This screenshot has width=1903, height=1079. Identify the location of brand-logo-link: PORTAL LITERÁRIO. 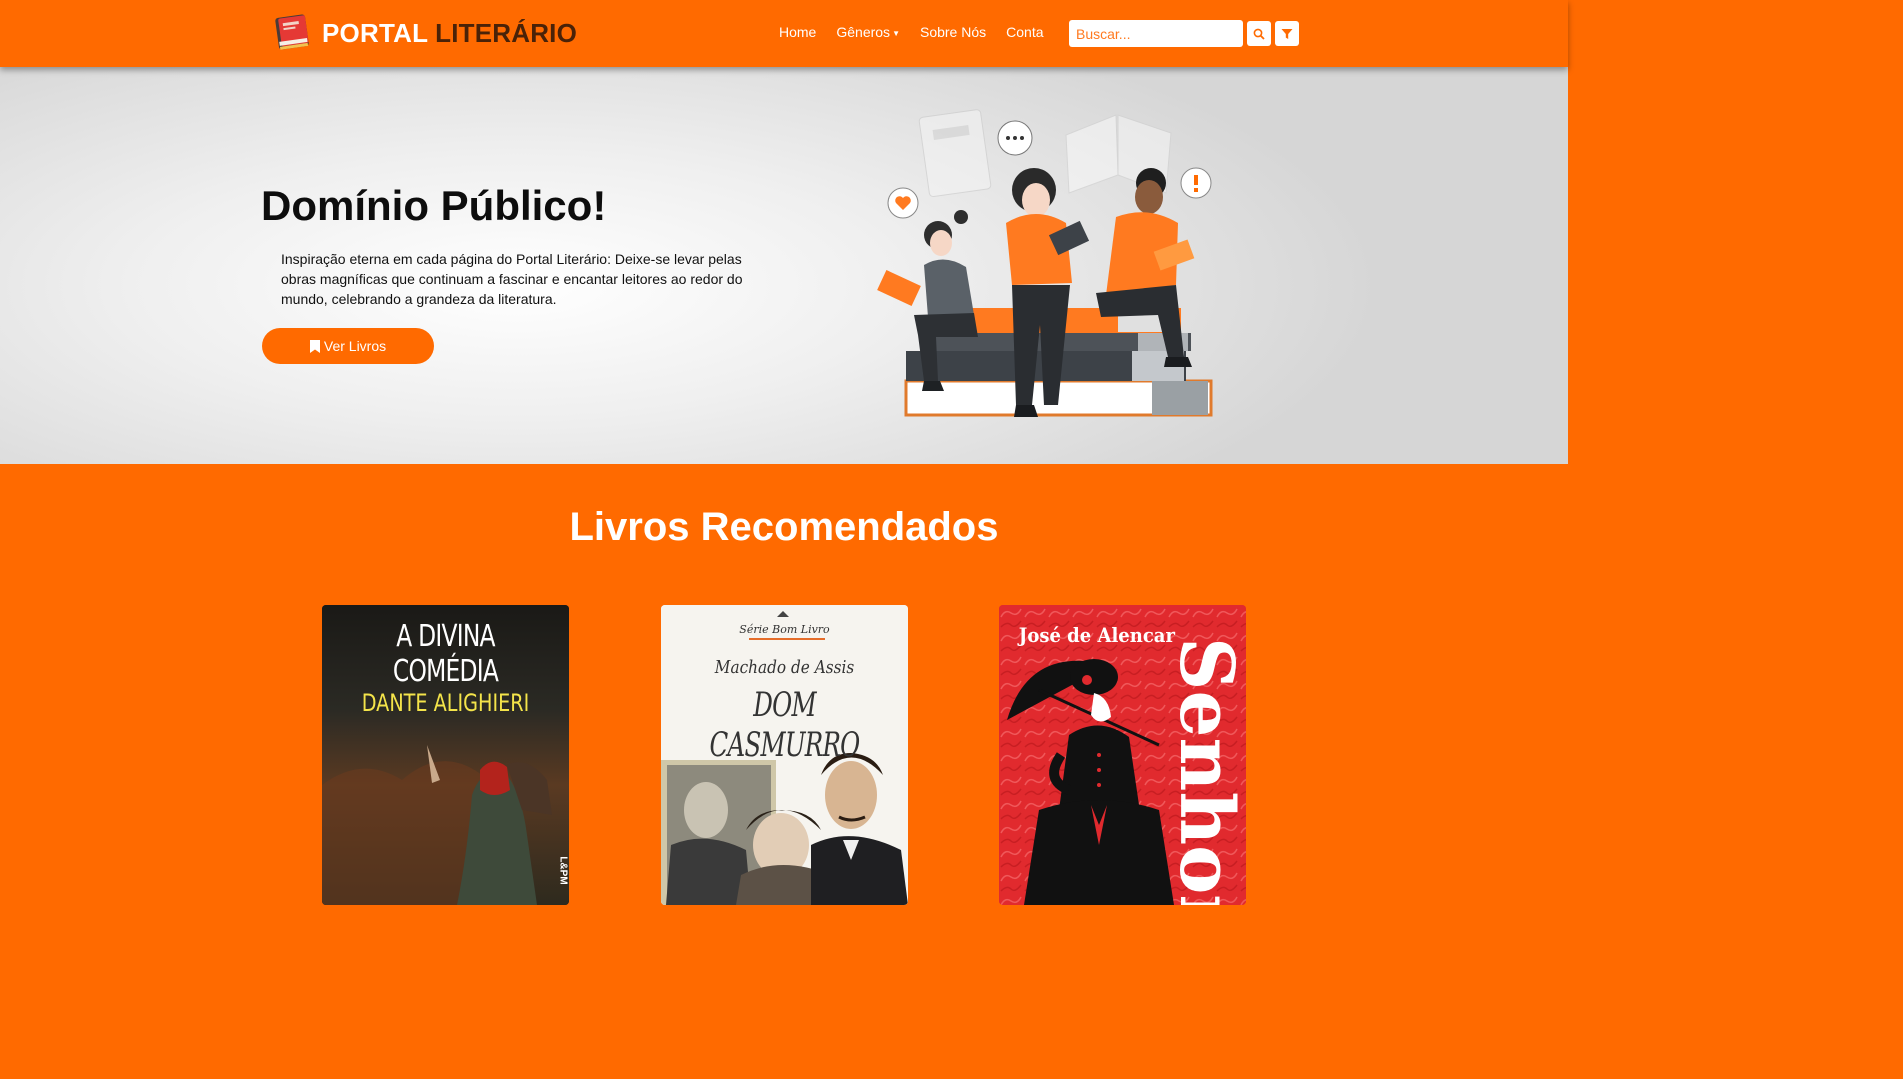
(424, 33).